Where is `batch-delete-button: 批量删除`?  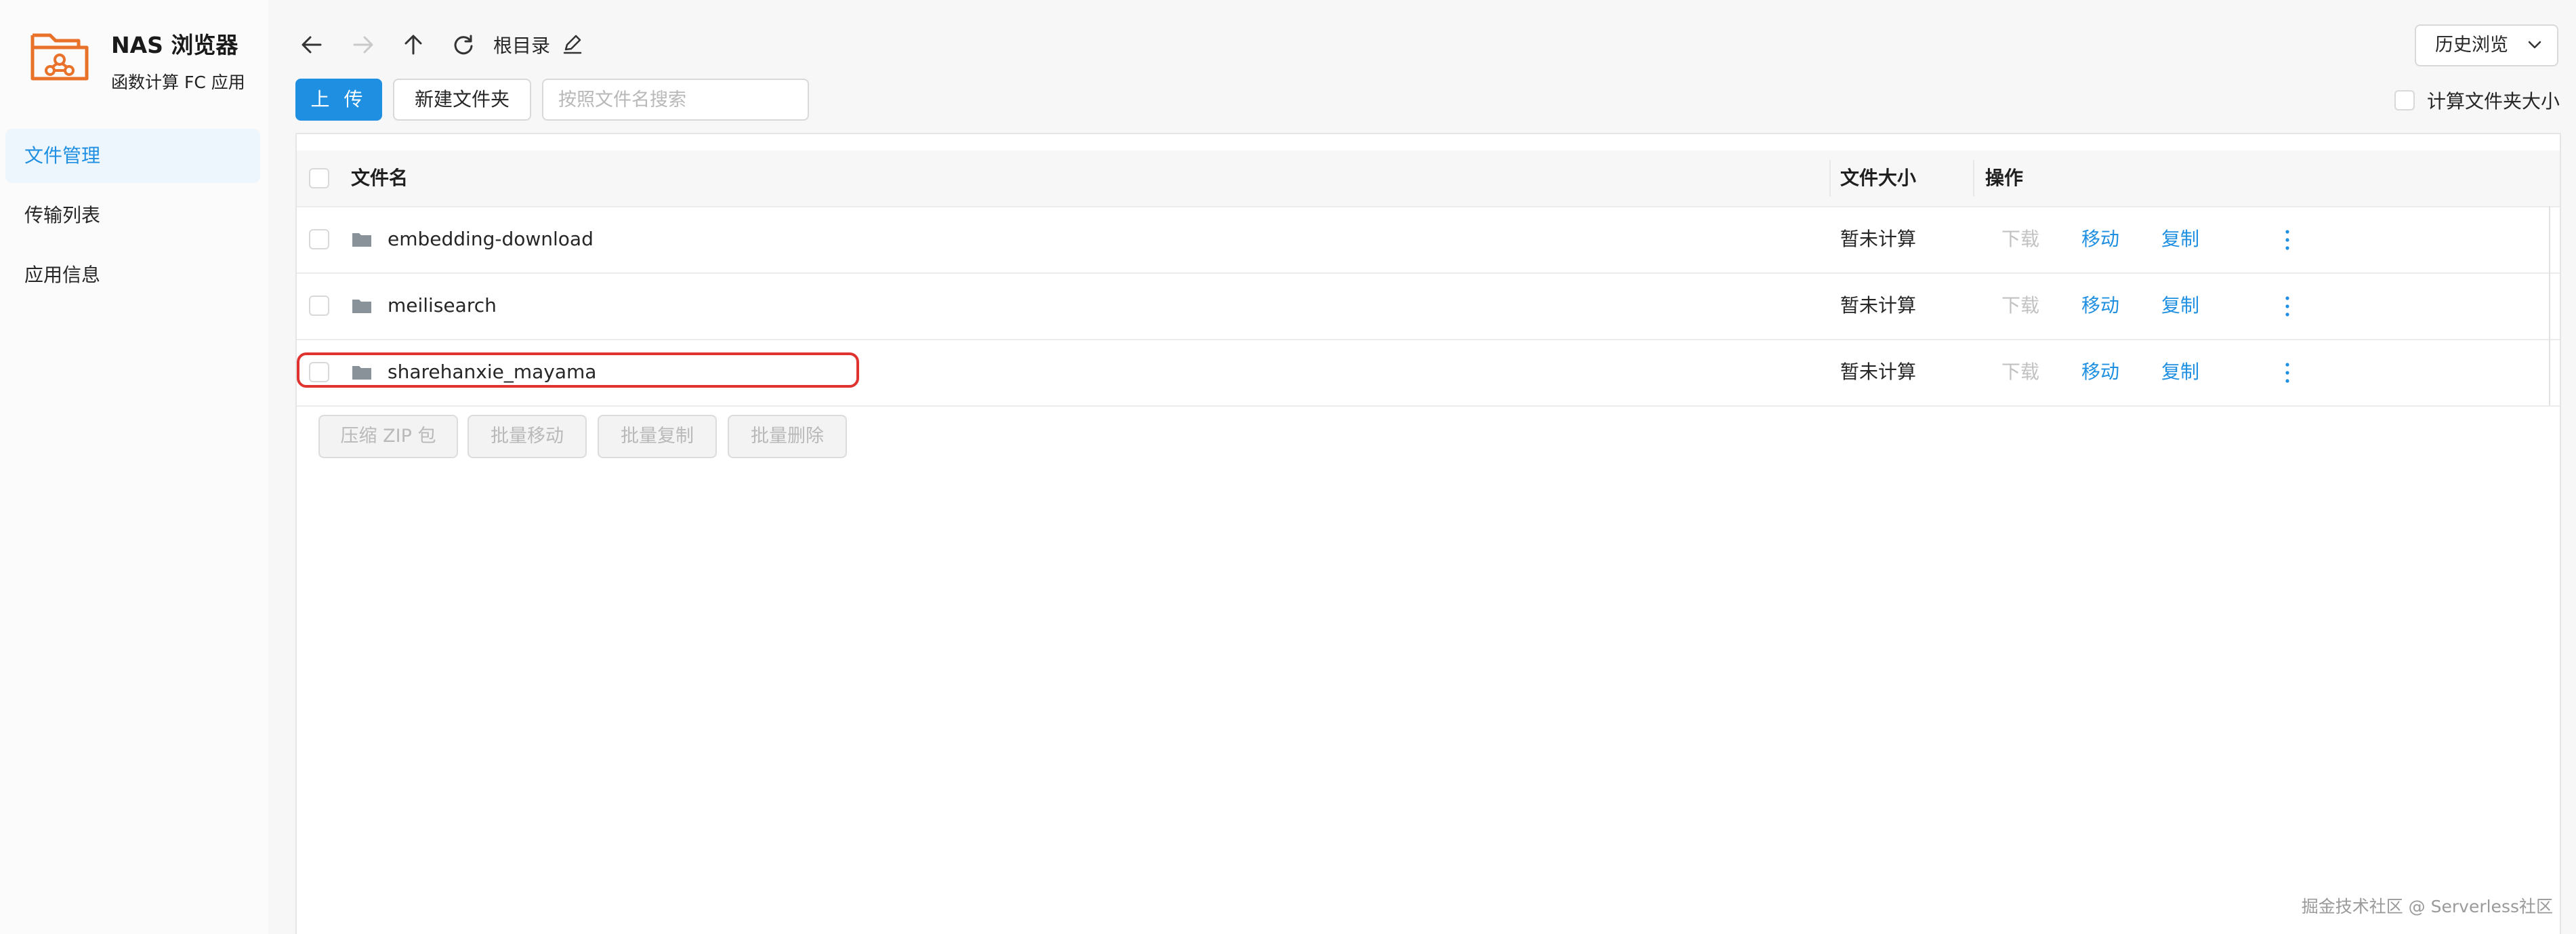 batch-delete-button: 批量删除 is located at coordinates (787, 436).